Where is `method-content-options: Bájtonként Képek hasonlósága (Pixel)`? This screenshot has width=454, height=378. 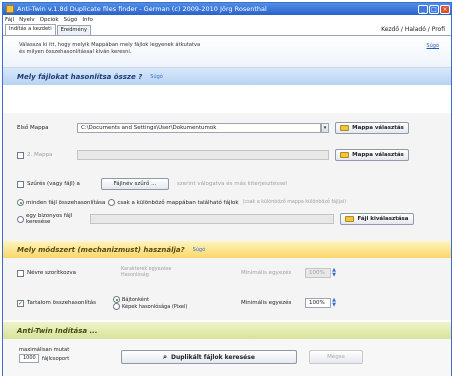 method-content-options: Bájtonként Képek hasonlósága (Pixel) is located at coordinates (177, 303).